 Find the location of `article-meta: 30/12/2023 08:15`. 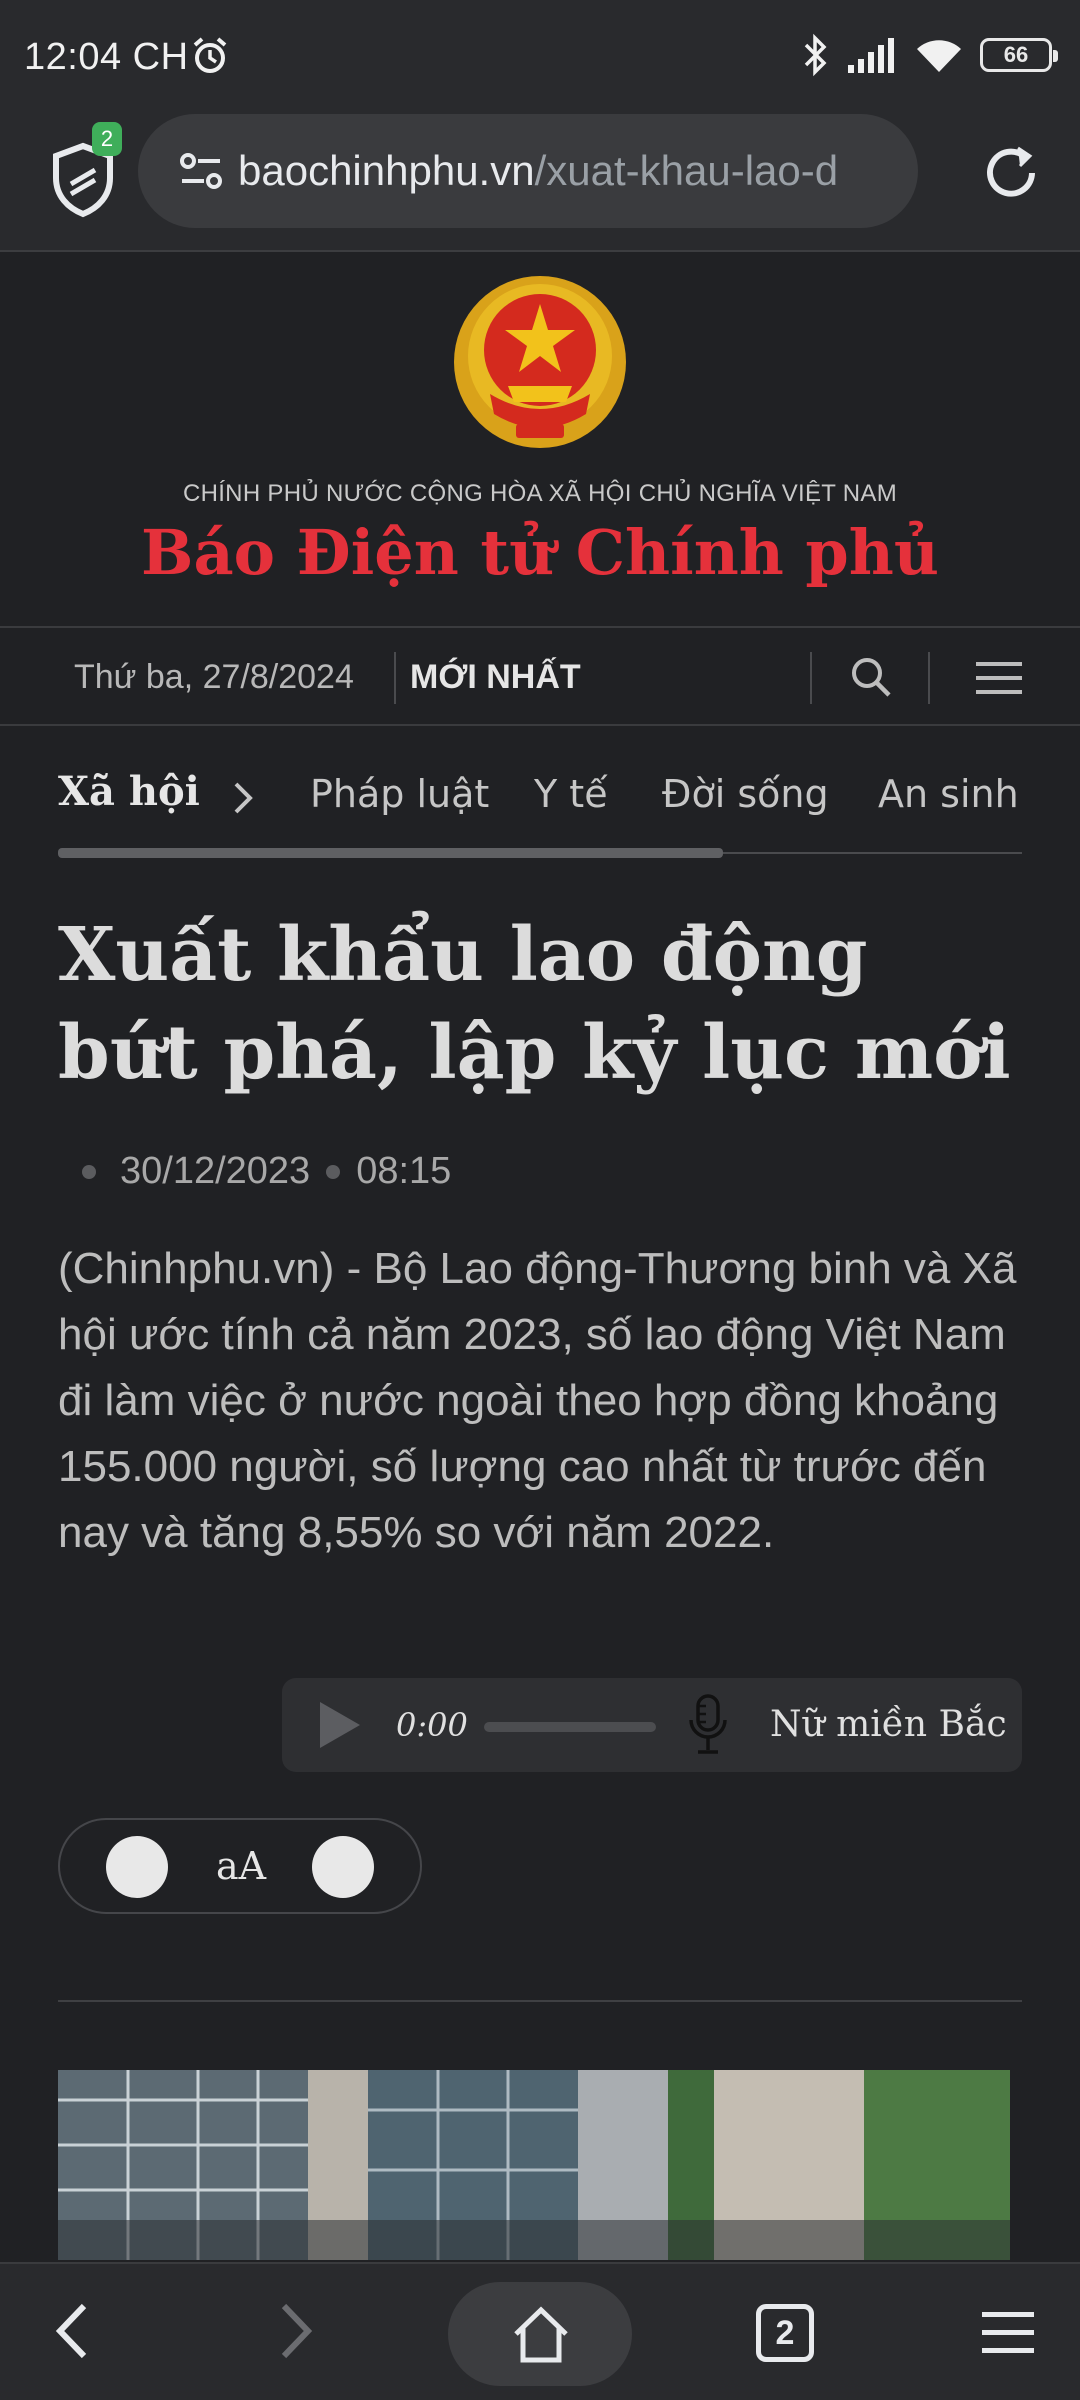

article-meta: 30/12/2023 08:15 is located at coordinates (266, 1171).